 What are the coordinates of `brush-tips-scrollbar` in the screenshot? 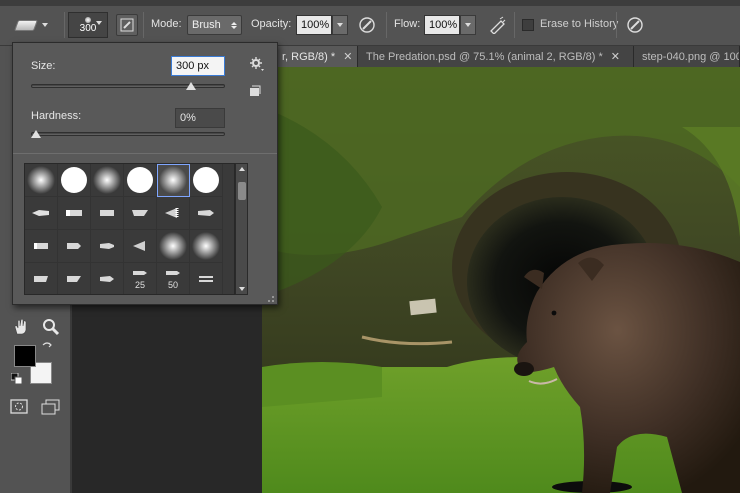 It's located at (241, 229).